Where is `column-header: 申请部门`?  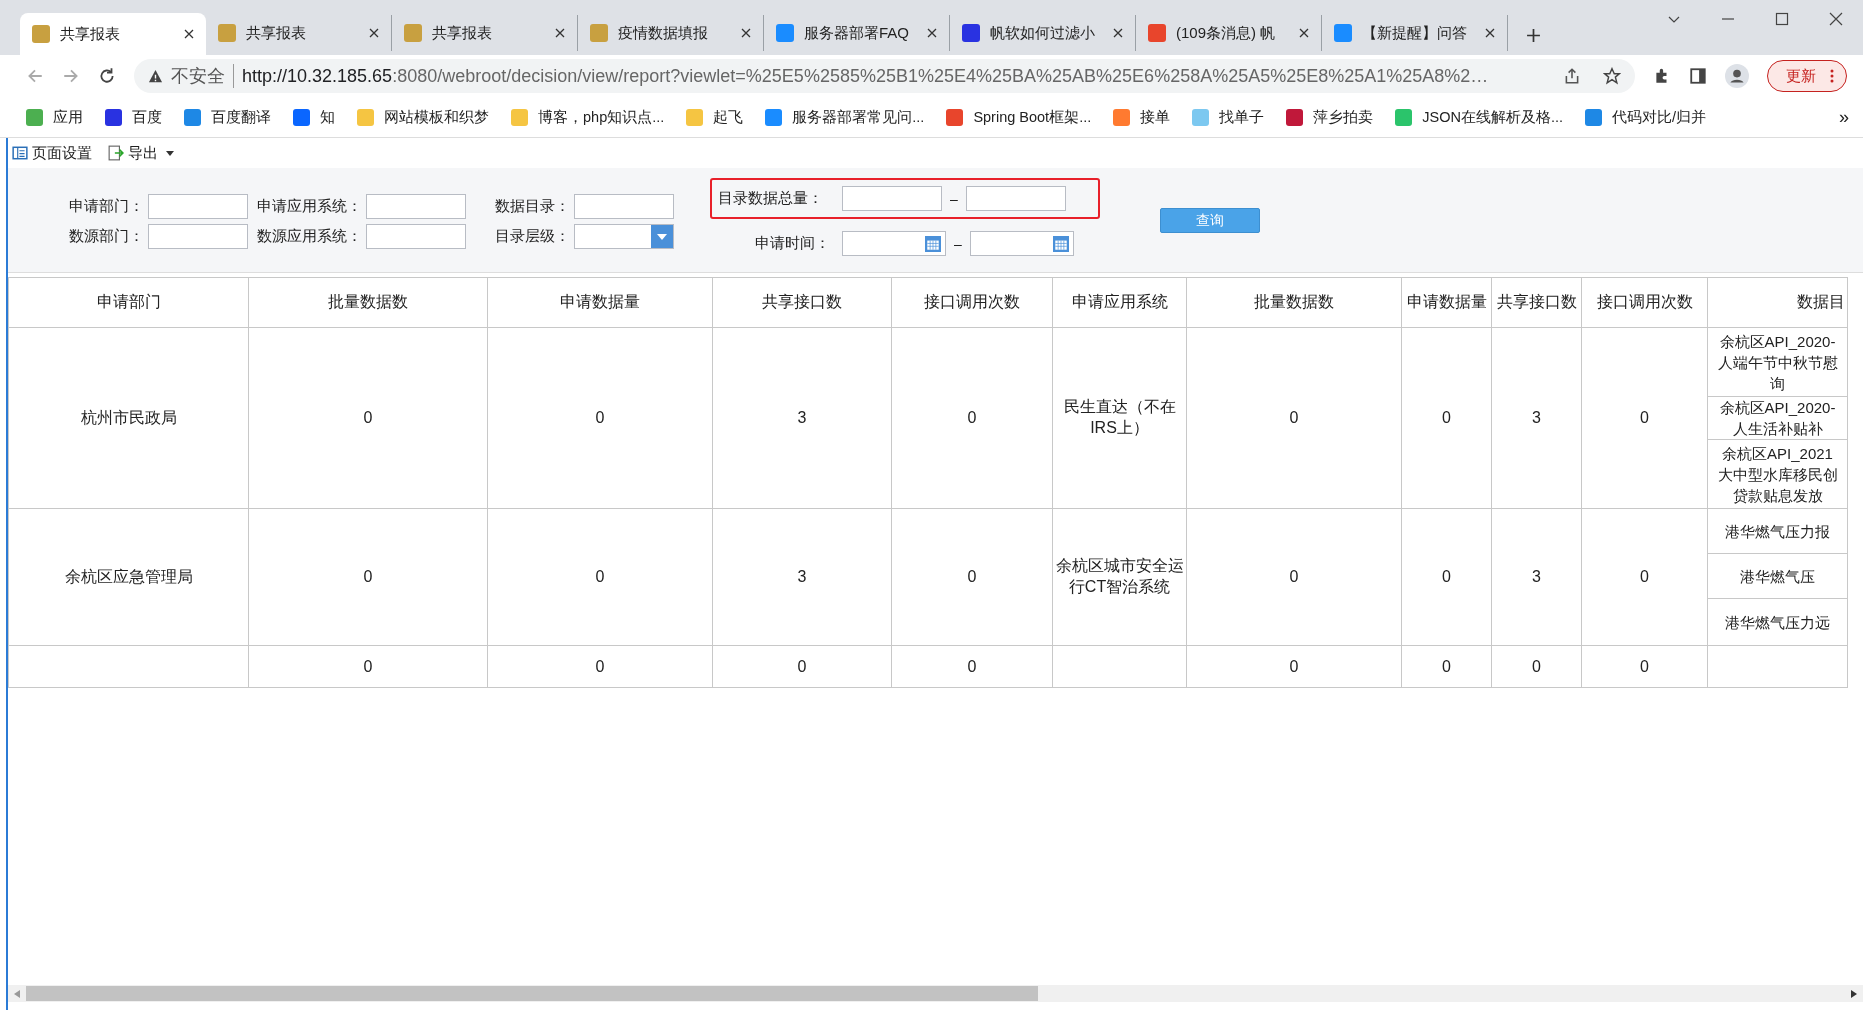
column-header: 申请部门 is located at coordinates (128, 302).